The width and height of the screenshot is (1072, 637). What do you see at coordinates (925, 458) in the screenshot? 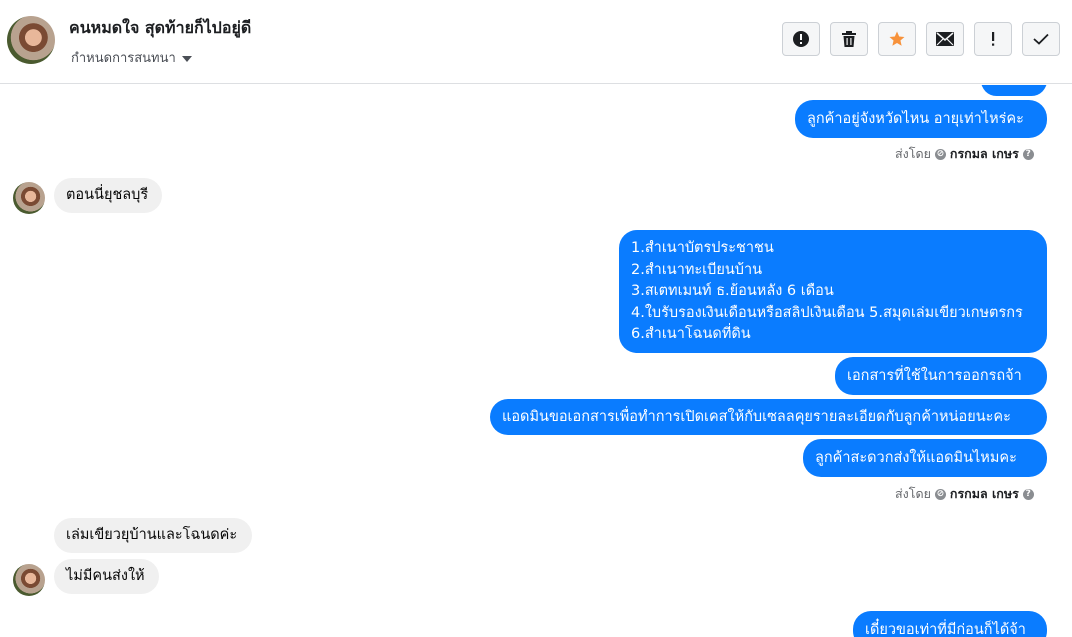
I see `message-bubble-outgoing: ลูกค้าสะดวกส่งให้แอดมินไหมคะ` at bounding box center [925, 458].